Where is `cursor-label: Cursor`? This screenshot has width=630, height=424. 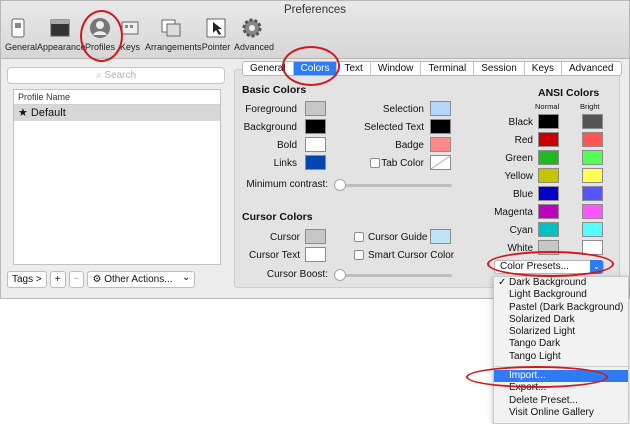 cursor-label: Cursor is located at coordinates (284, 237).